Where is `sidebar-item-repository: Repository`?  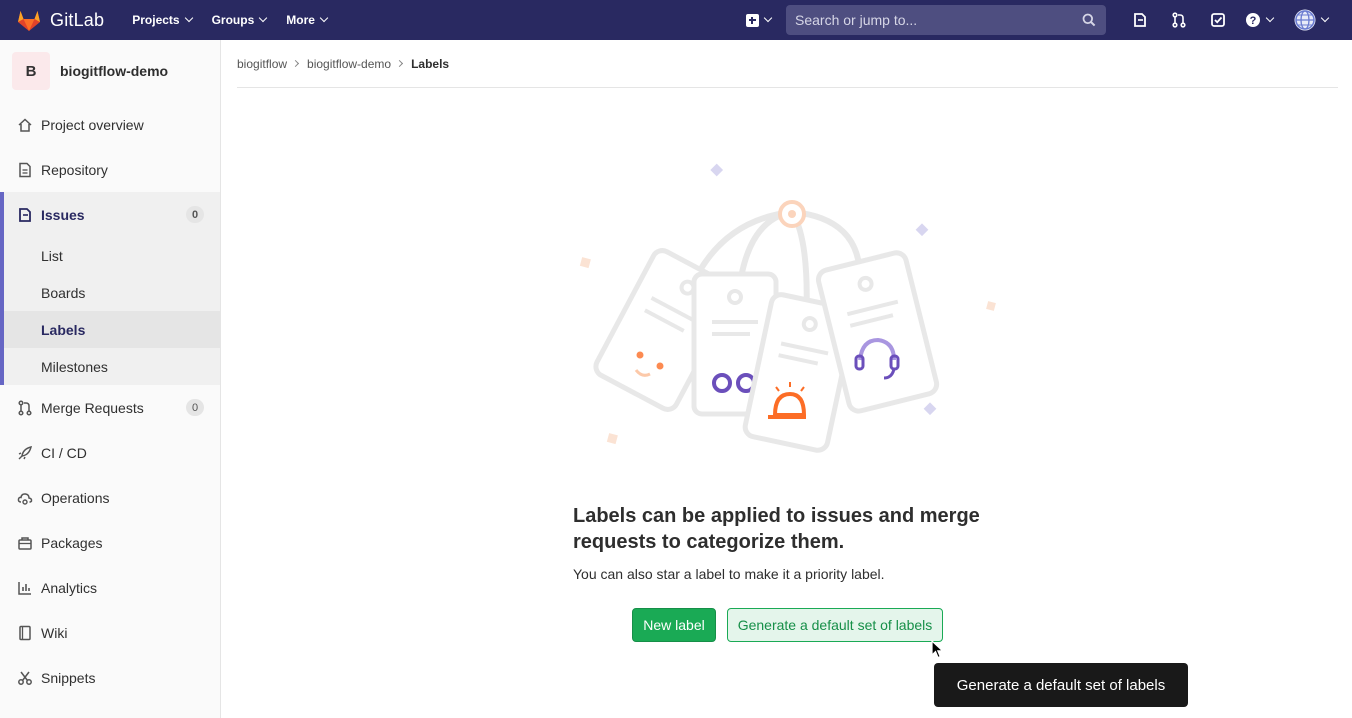
sidebar-item-repository: Repository is located at coordinates (110, 169).